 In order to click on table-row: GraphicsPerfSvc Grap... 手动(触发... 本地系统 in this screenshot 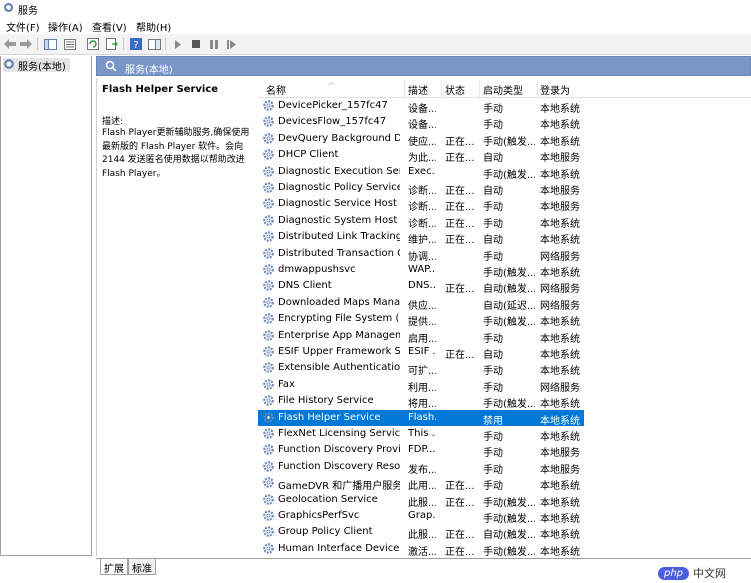, I will do `click(421, 516)`.